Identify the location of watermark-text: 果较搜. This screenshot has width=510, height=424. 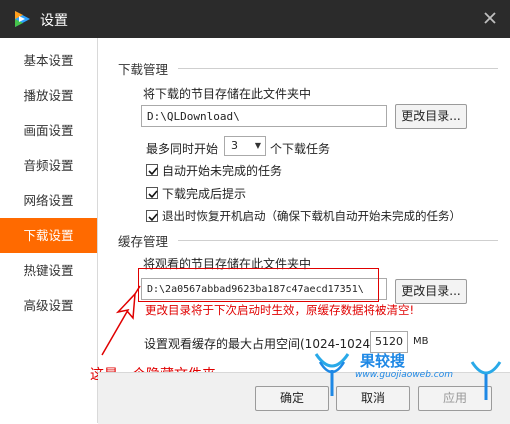
(383, 361).